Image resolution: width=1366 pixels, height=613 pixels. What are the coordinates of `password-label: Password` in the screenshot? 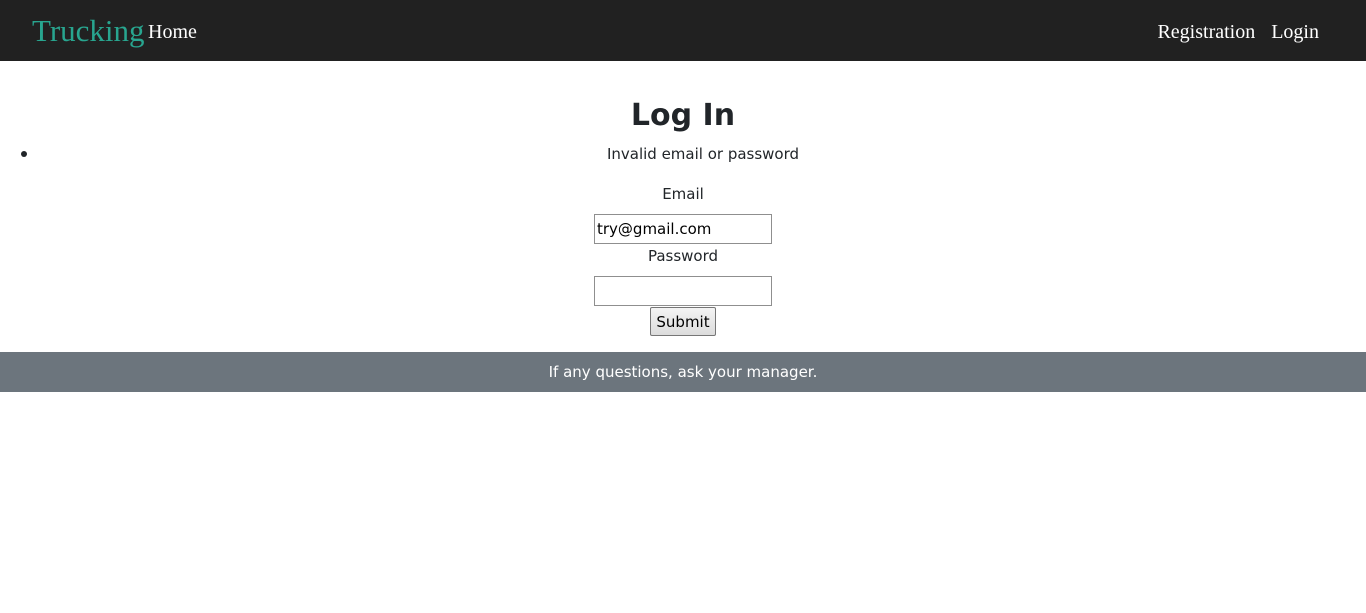 It's located at (683, 256).